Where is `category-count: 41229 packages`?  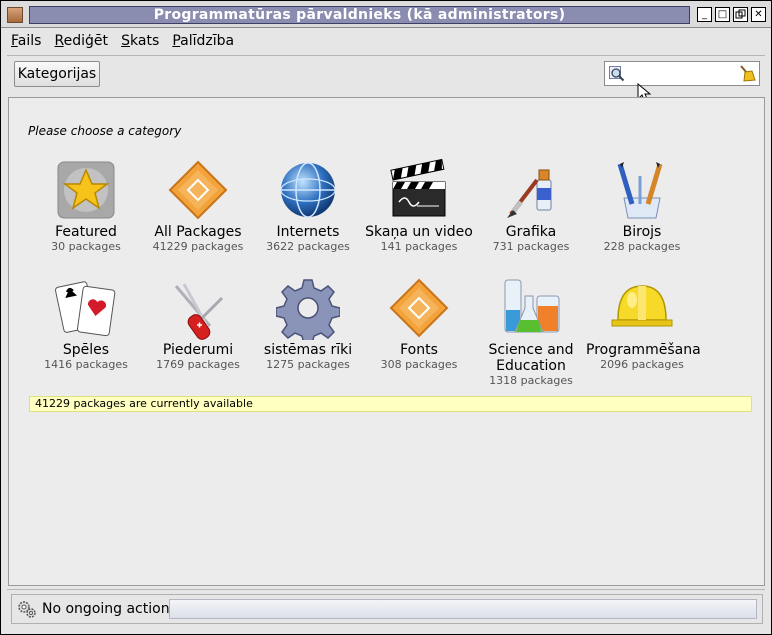
category-count: 41229 packages is located at coordinates (198, 246).